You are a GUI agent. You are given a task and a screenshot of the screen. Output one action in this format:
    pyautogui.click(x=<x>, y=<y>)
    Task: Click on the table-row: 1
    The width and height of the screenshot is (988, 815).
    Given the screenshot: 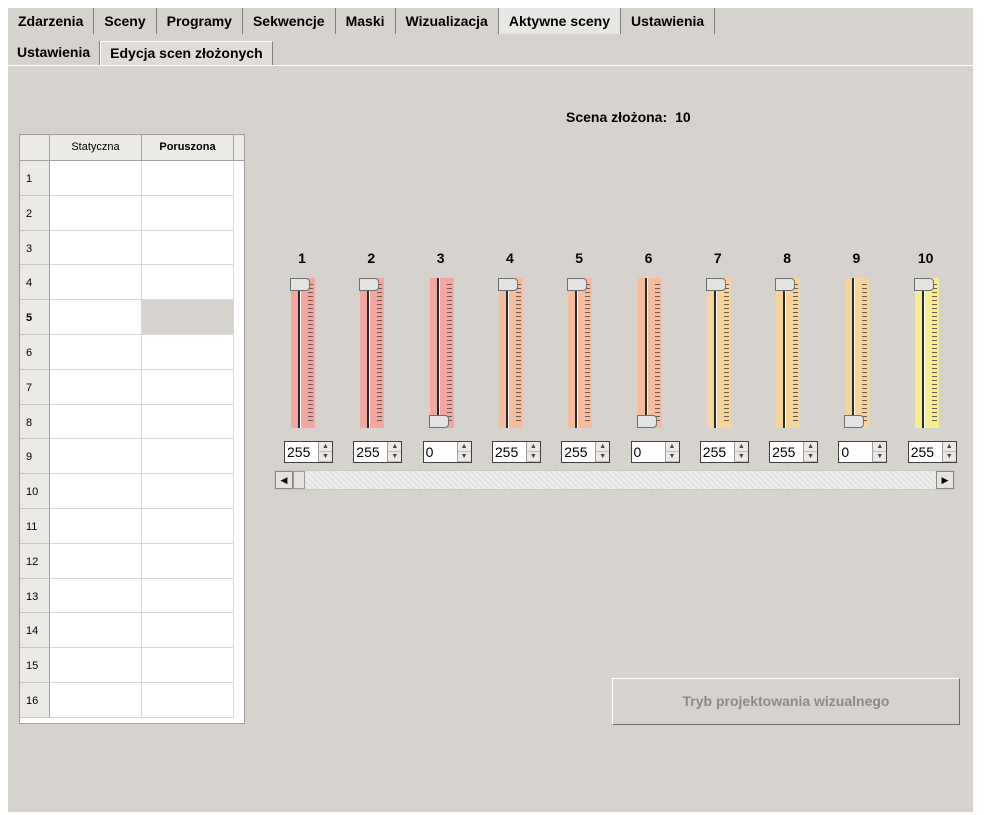 What is the action you would take?
    pyautogui.click(x=132, y=178)
    